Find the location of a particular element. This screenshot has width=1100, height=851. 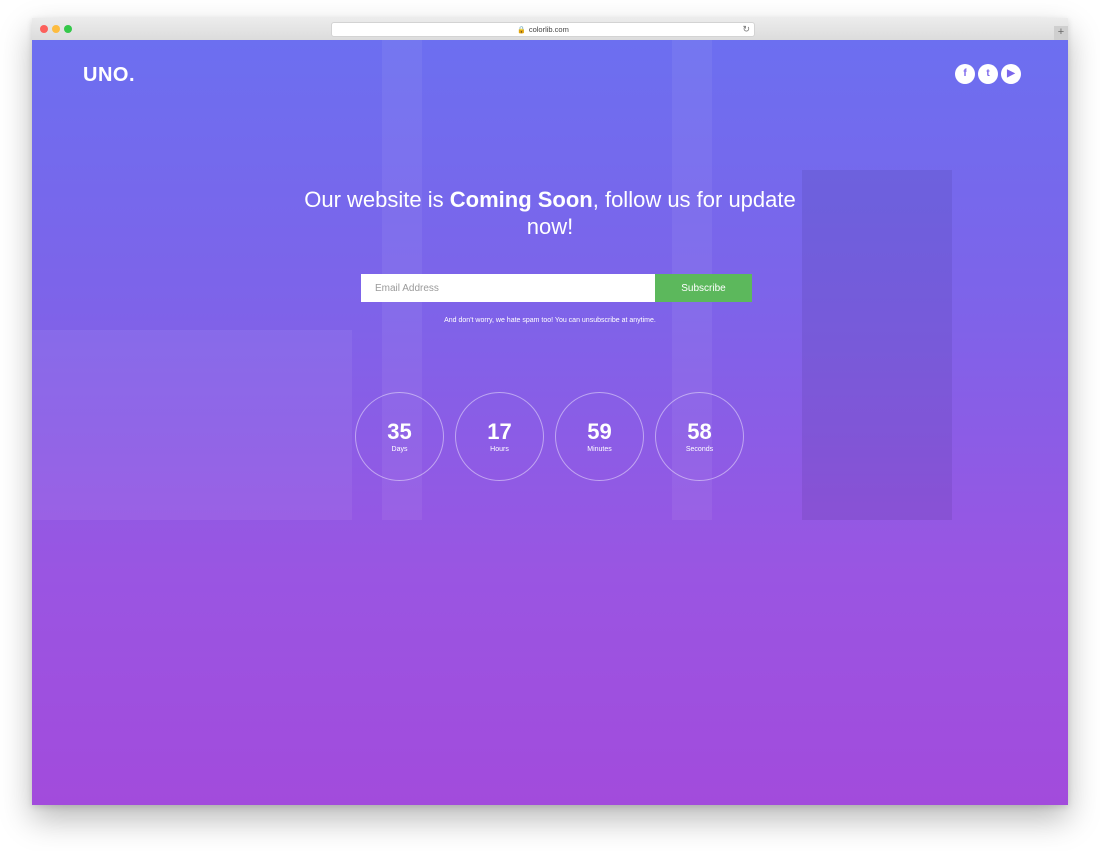

subscribe-form: Subscribe is located at coordinates (556, 288).